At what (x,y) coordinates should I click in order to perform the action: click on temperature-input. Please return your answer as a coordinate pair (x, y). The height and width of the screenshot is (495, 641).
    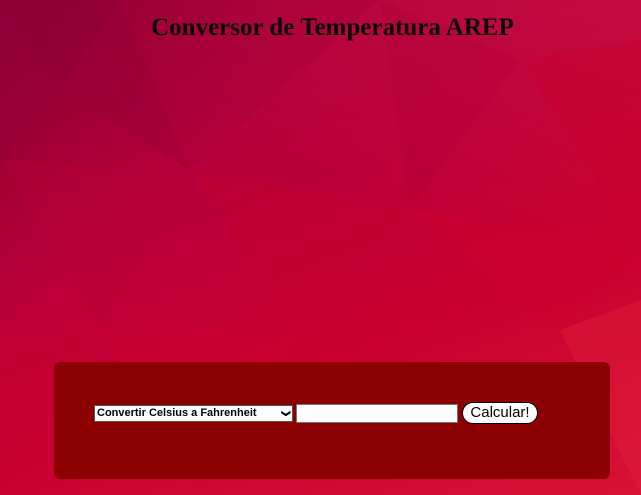
    Looking at the image, I should click on (377, 413).